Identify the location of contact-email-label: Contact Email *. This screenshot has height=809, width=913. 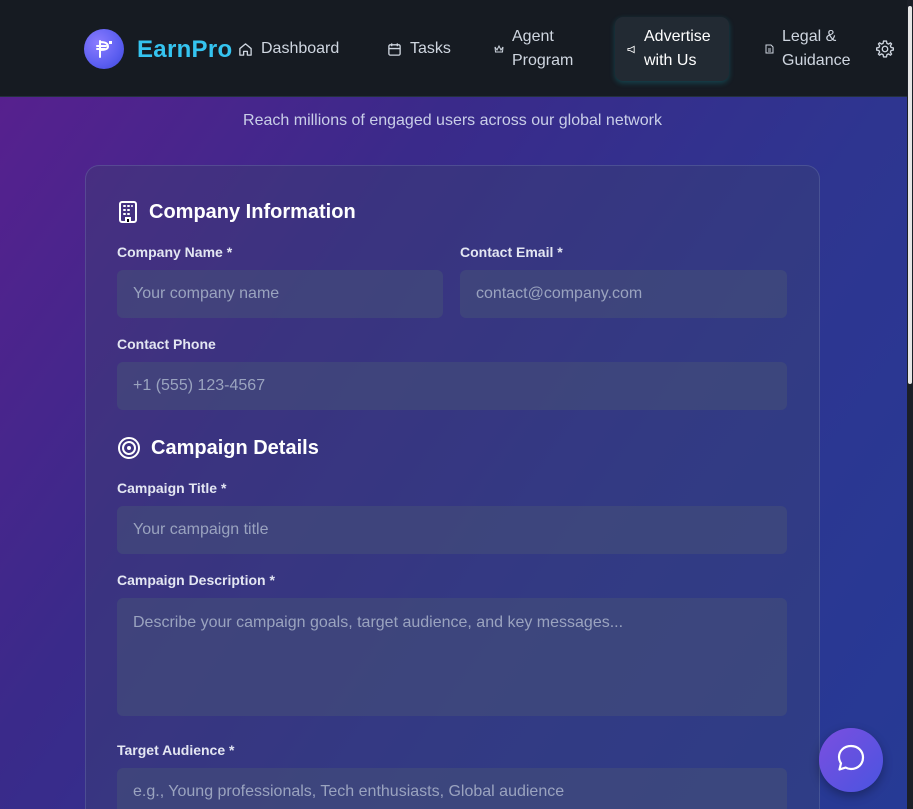
(511, 252).